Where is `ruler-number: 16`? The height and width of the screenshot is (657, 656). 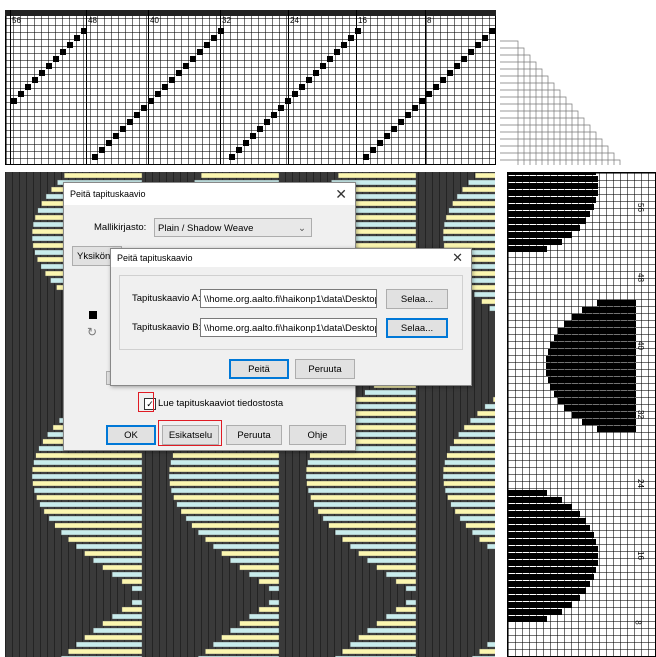
ruler-number: 16 is located at coordinates (362, 20).